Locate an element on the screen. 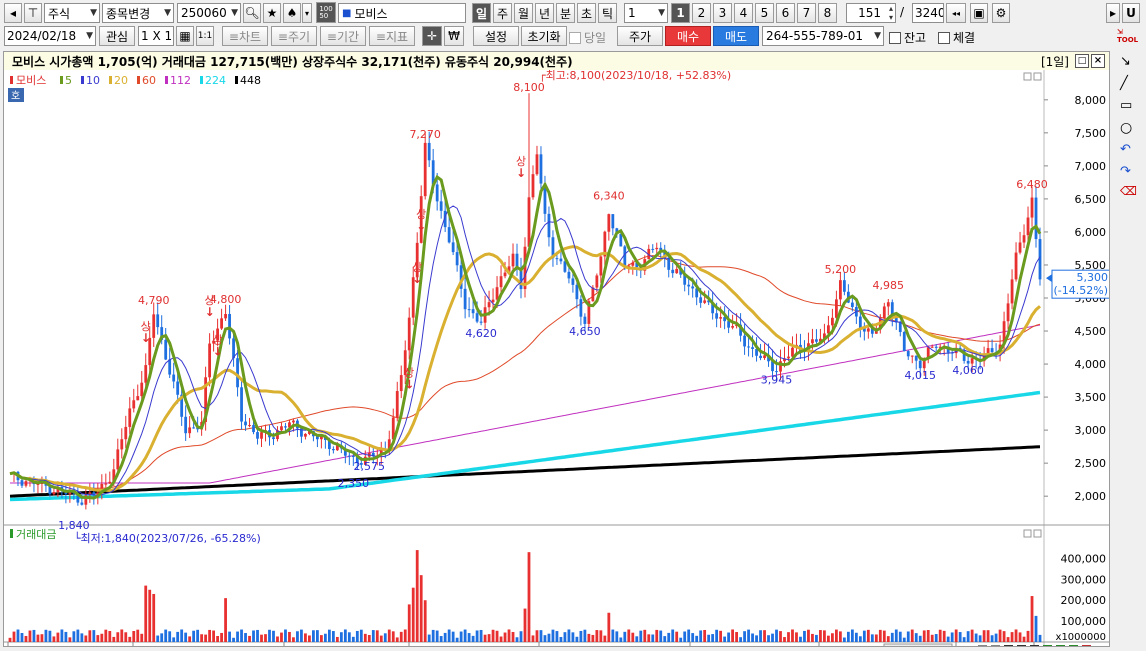  tab-page-5: 5 is located at coordinates (764, 13).